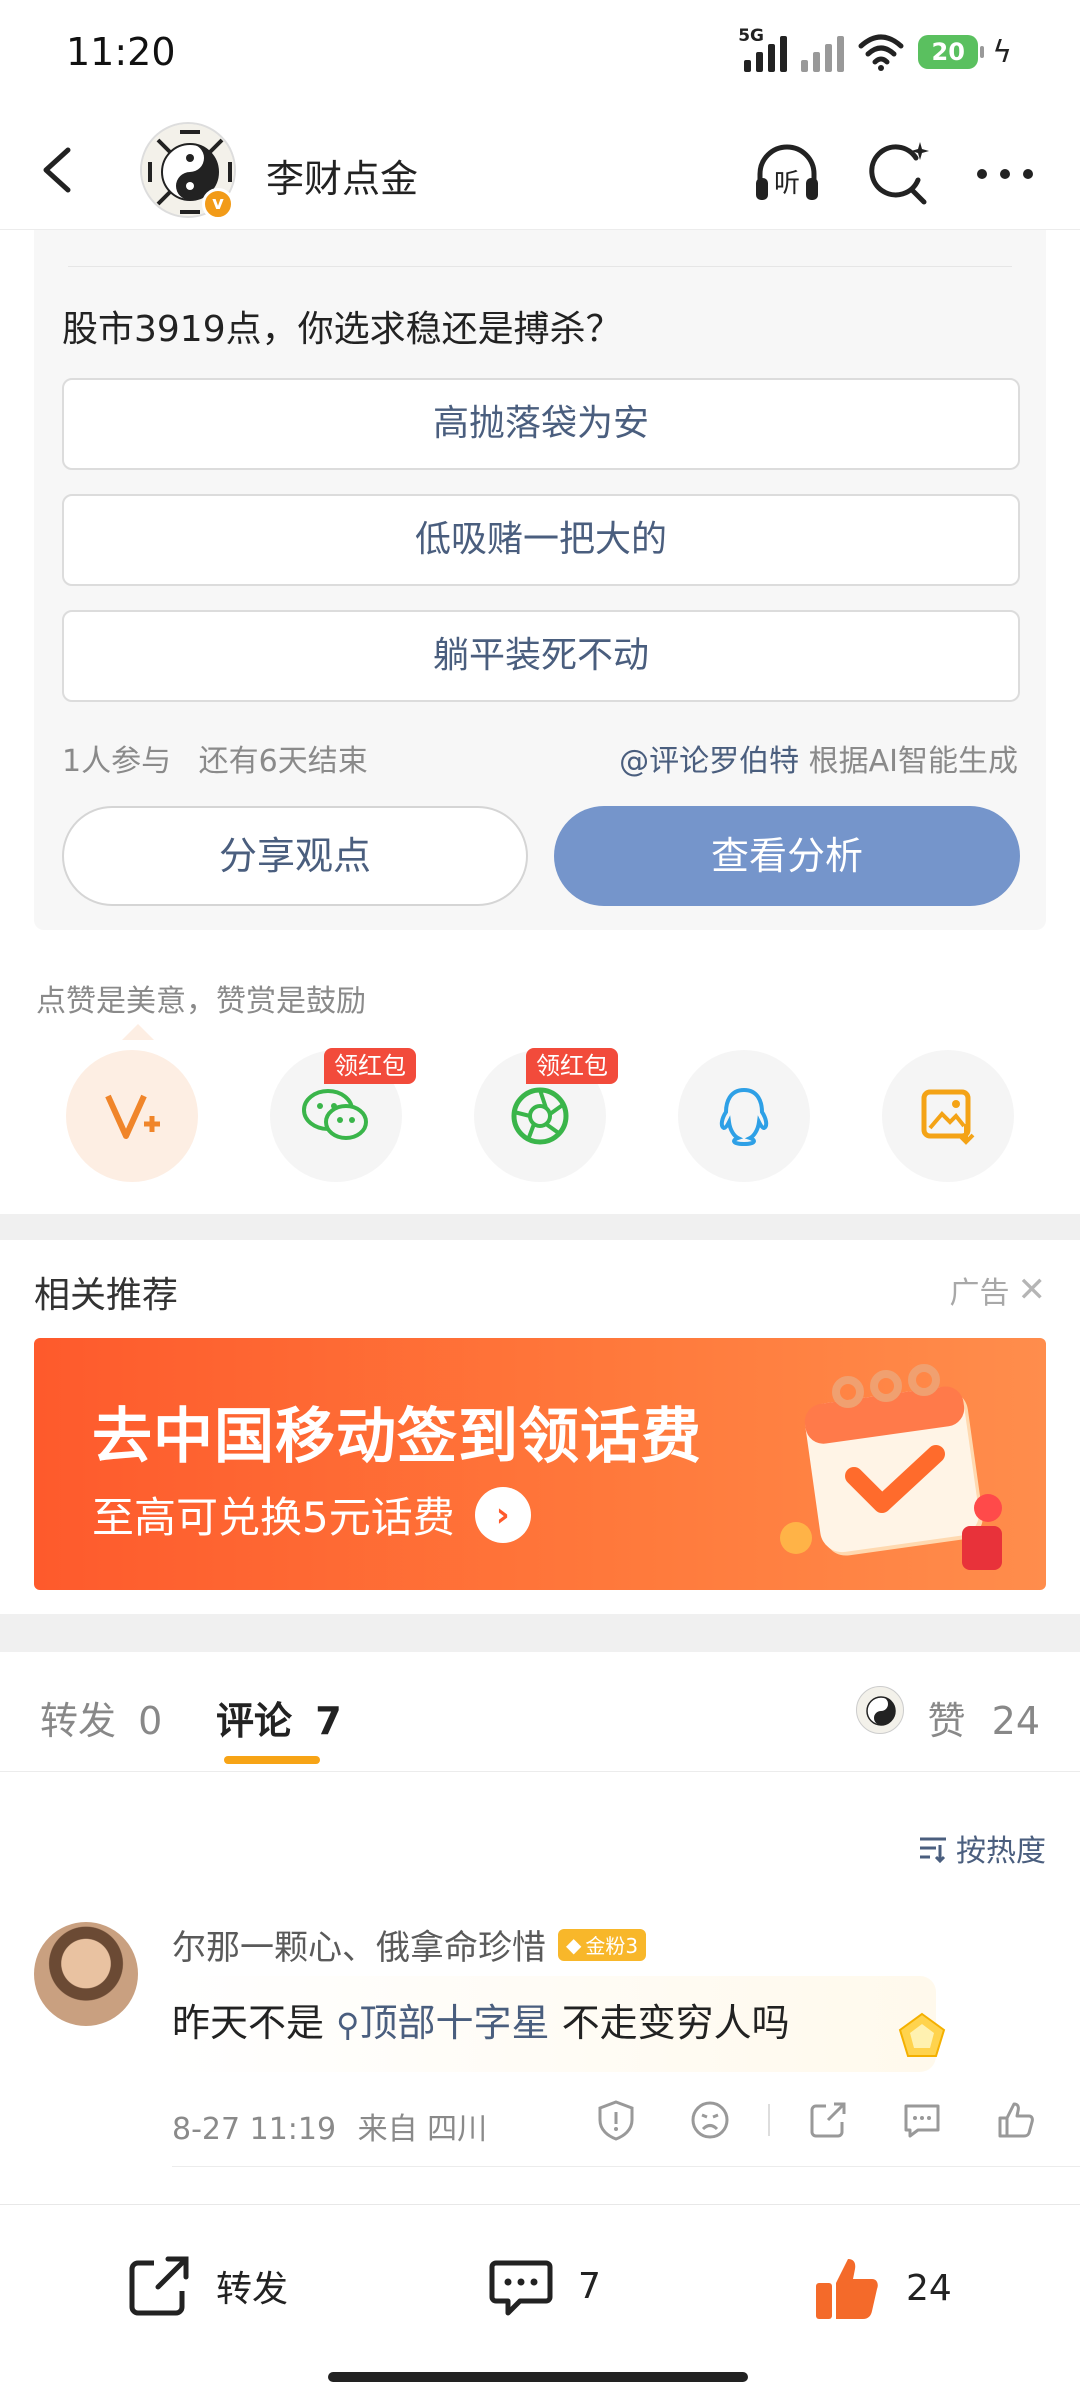 The height and width of the screenshot is (2400, 1080). I want to click on hint-pointer, so click(138, 1032).